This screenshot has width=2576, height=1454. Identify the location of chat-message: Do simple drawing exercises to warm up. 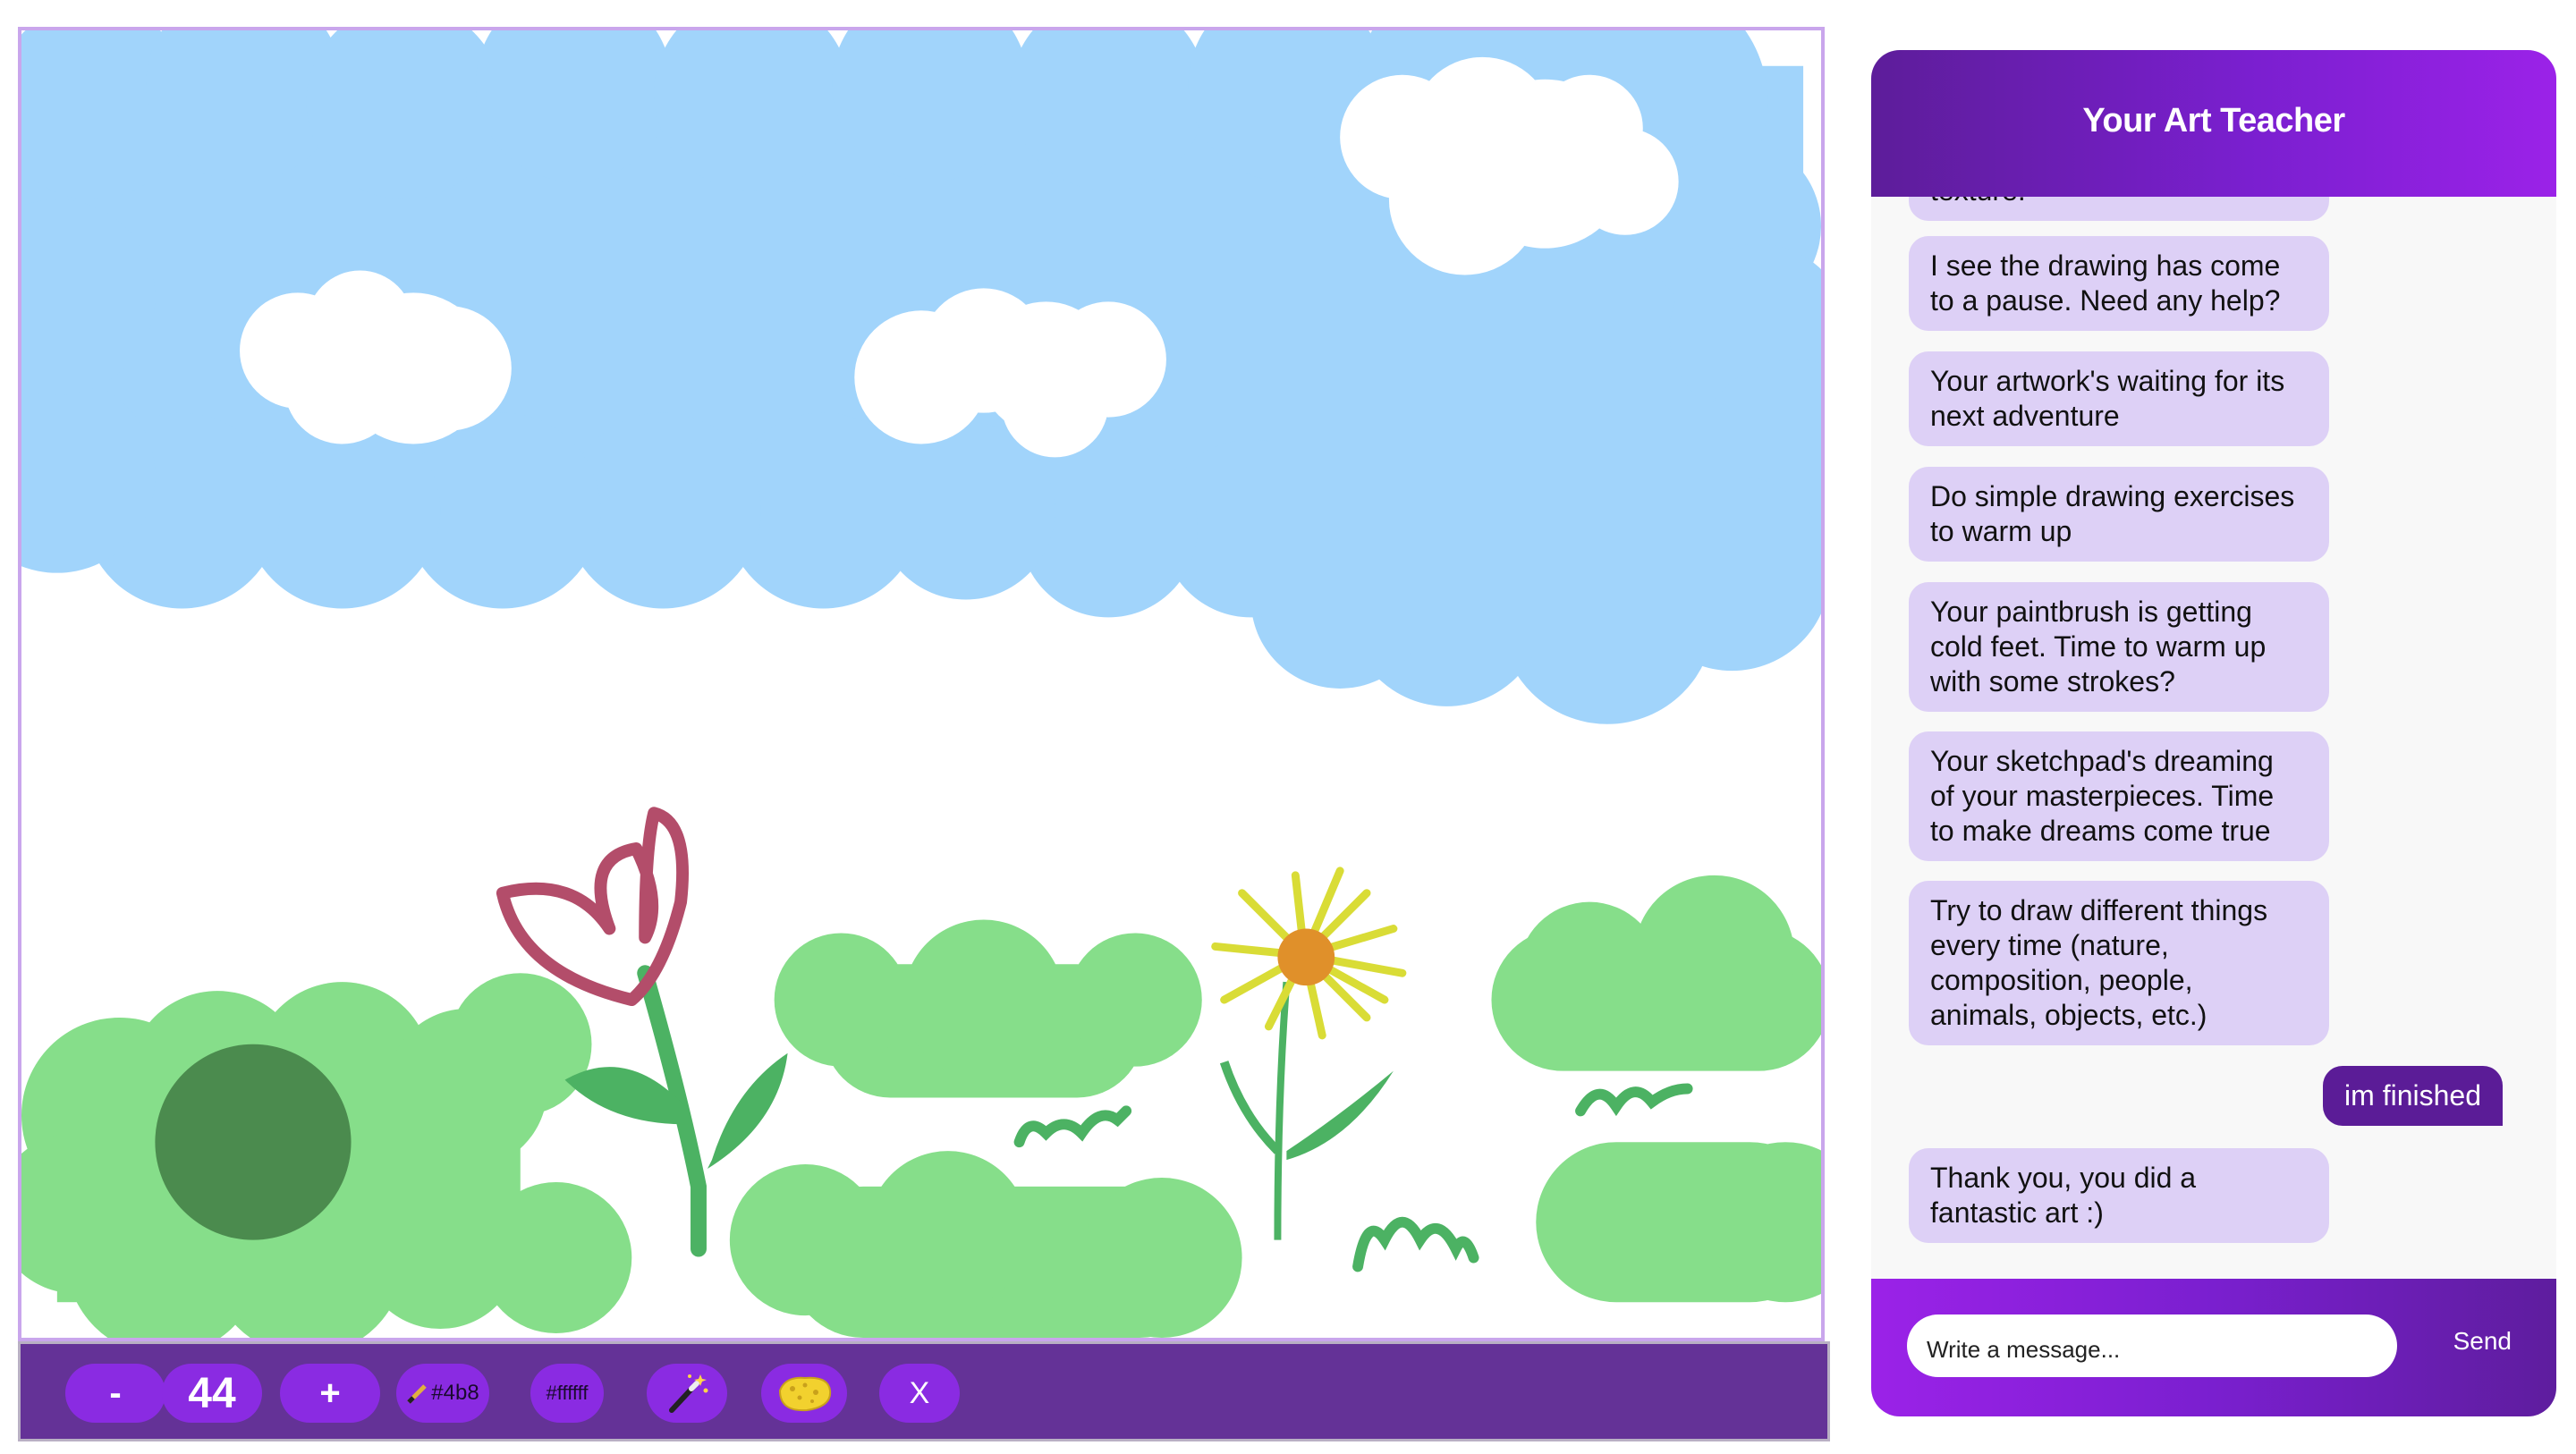
(2119, 514).